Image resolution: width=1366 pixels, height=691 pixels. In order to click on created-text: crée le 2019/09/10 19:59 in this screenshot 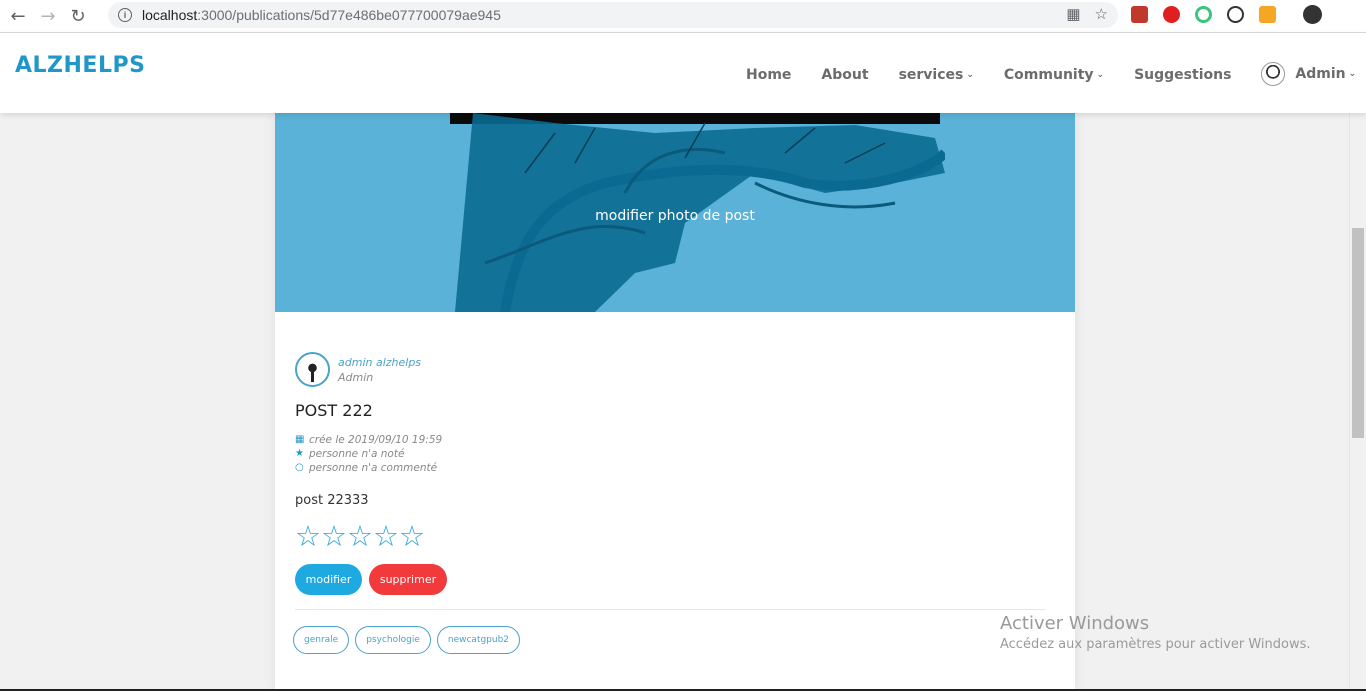, I will do `click(376, 440)`.